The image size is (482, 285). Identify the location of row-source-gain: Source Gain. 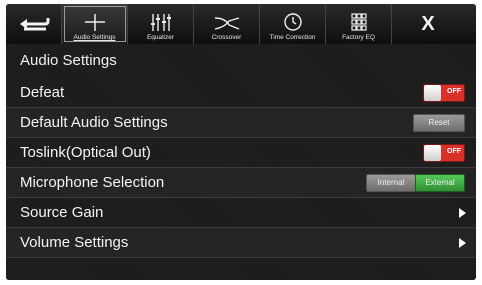
(241, 213).